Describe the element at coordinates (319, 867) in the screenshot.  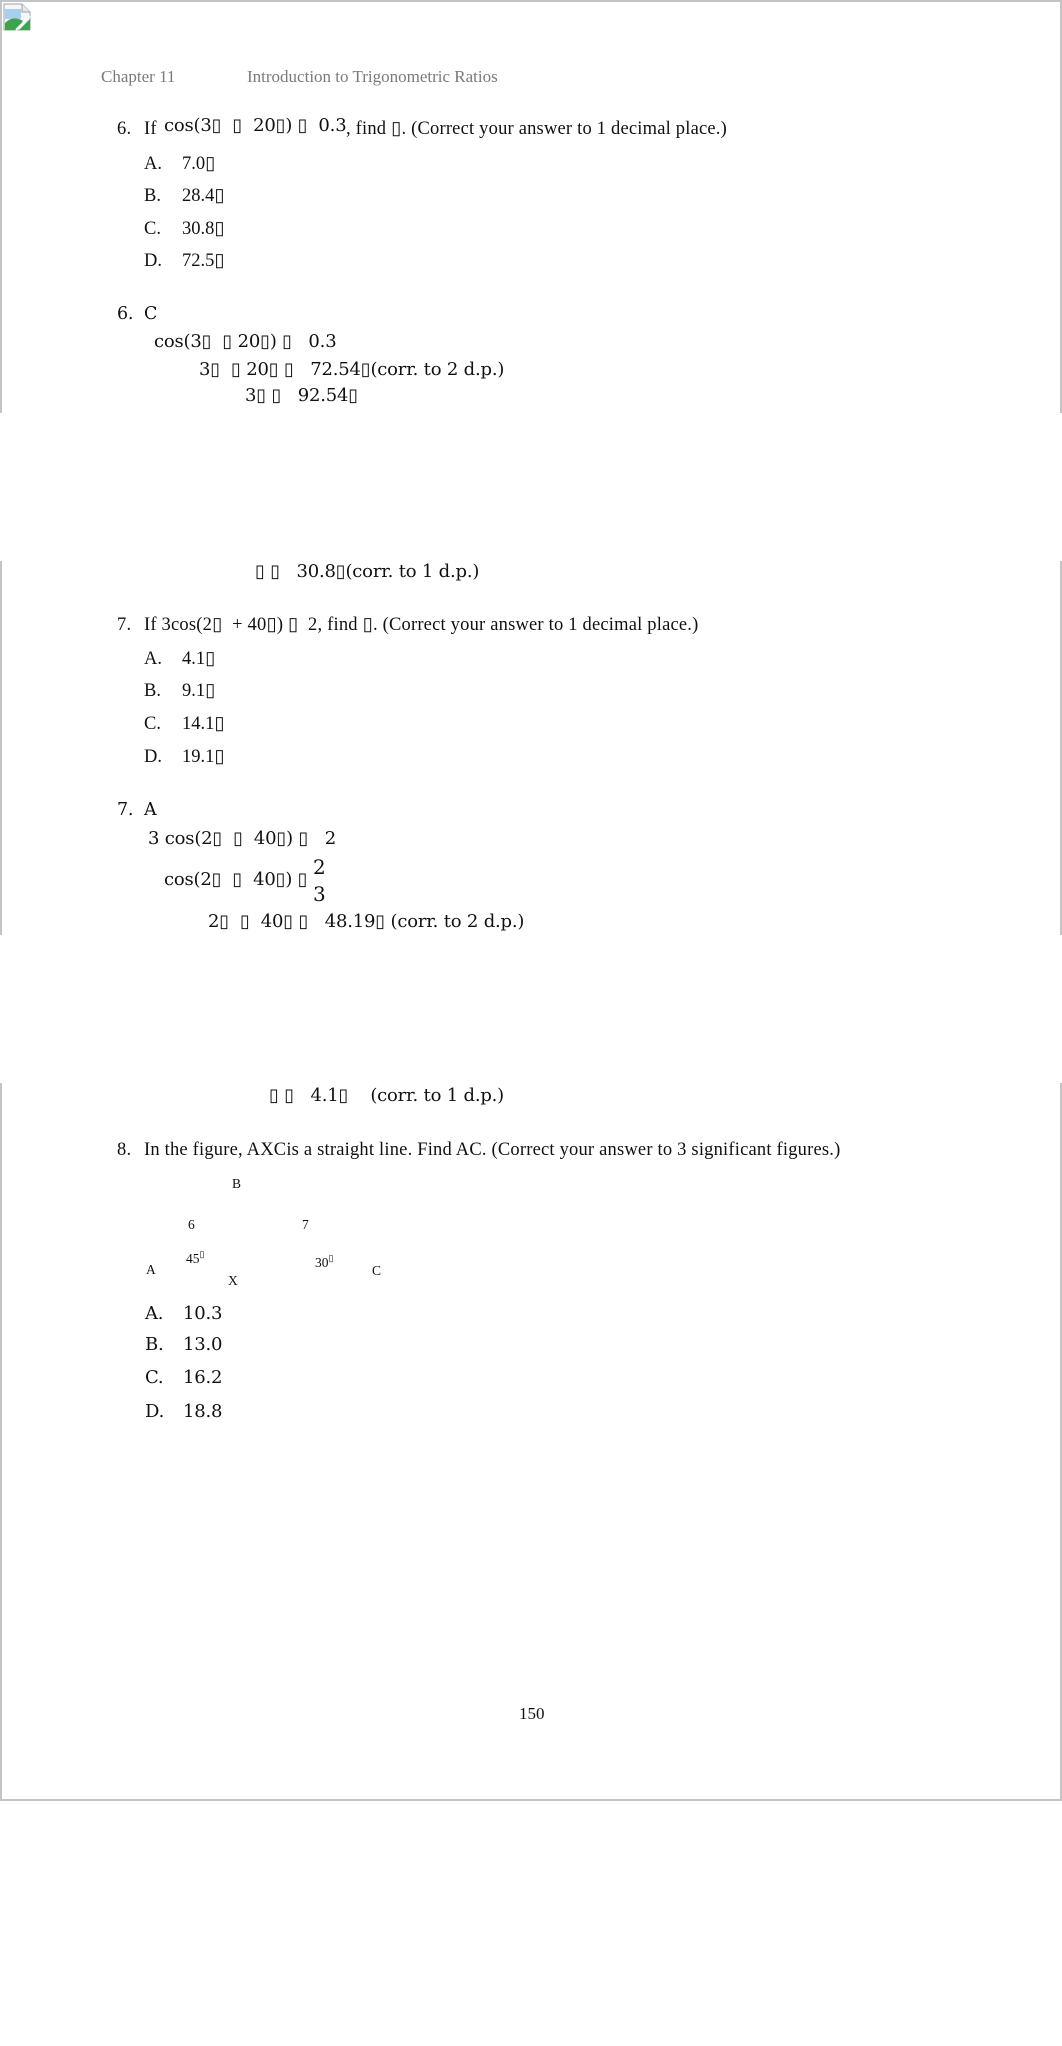
I see `fraction-numerator: 2` at that location.